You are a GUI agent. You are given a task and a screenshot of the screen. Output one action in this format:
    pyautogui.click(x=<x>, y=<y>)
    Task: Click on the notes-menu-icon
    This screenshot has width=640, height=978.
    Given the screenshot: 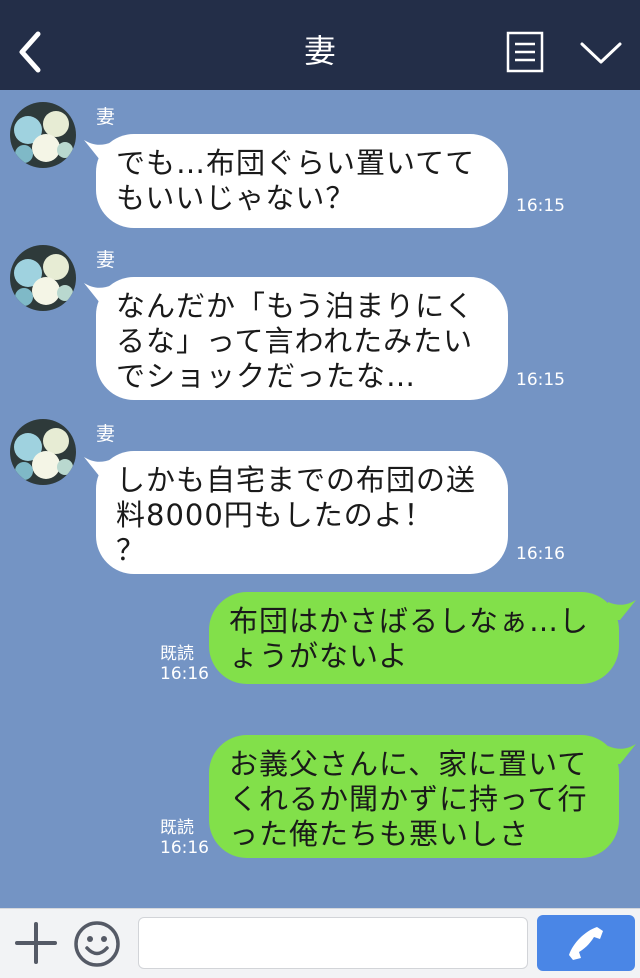 What is the action you would take?
    pyautogui.click(x=525, y=52)
    